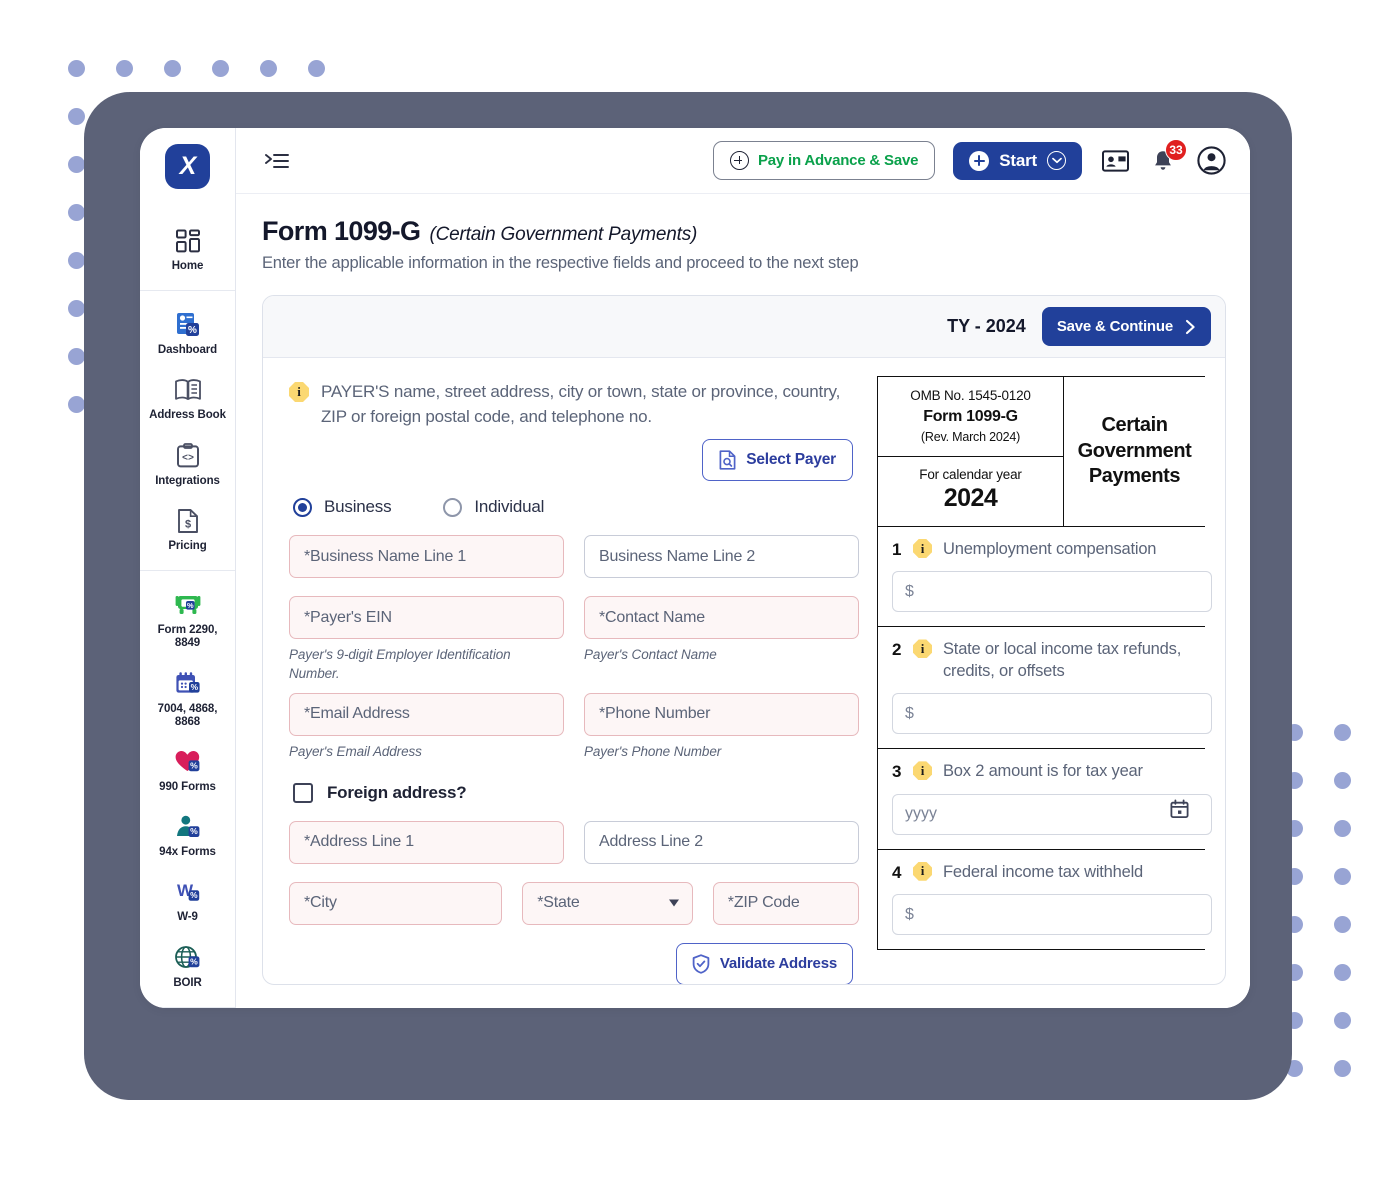 This screenshot has height=1185, width=1373. Describe the element at coordinates (1115, 161) in the screenshot. I see `contact-card-icon` at that location.